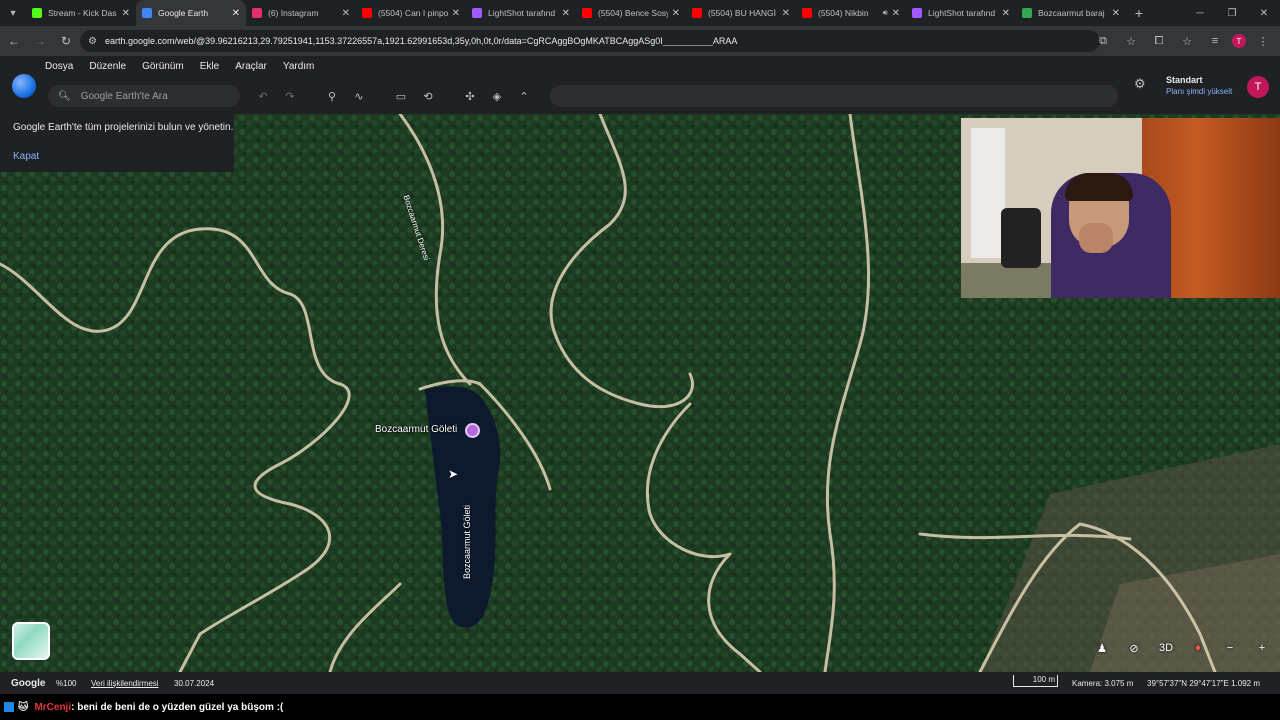 The width and height of the screenshot is (1280, 720). What do you see at coordinates (1102, 648) in the screenshot?
I see `pegman-icon: ♟` at bounding box center [1102, 648].